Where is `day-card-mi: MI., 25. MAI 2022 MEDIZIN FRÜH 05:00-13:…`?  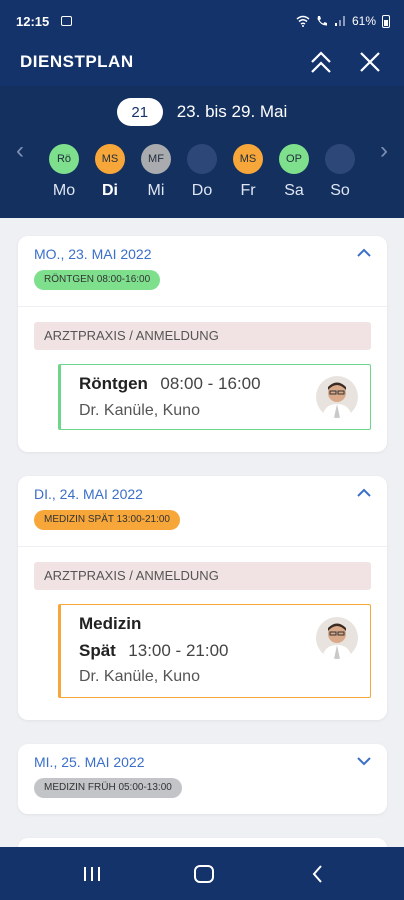
day-card-mi: MI., 25. MAI 2022 MEDIZIN FRÜH 05:00-13:… is located at coordinates (202, 779).